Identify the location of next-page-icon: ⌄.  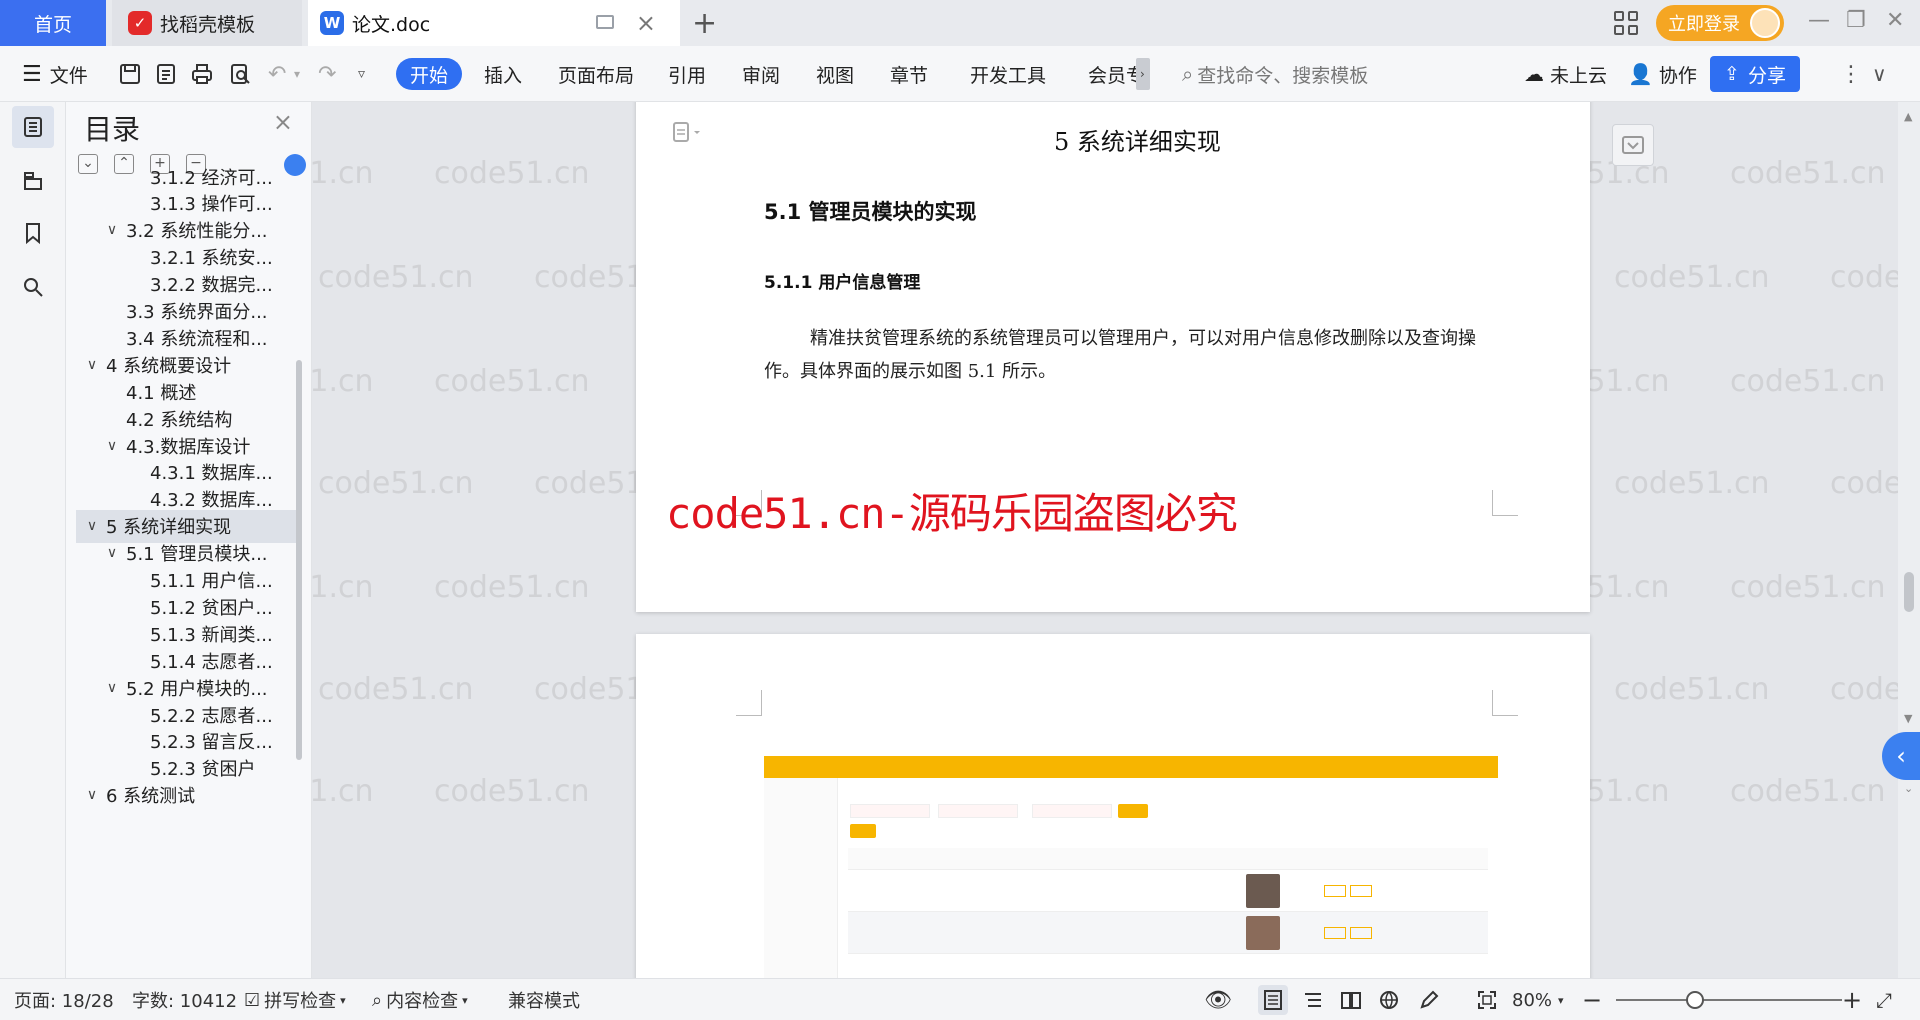
(1908, 788).